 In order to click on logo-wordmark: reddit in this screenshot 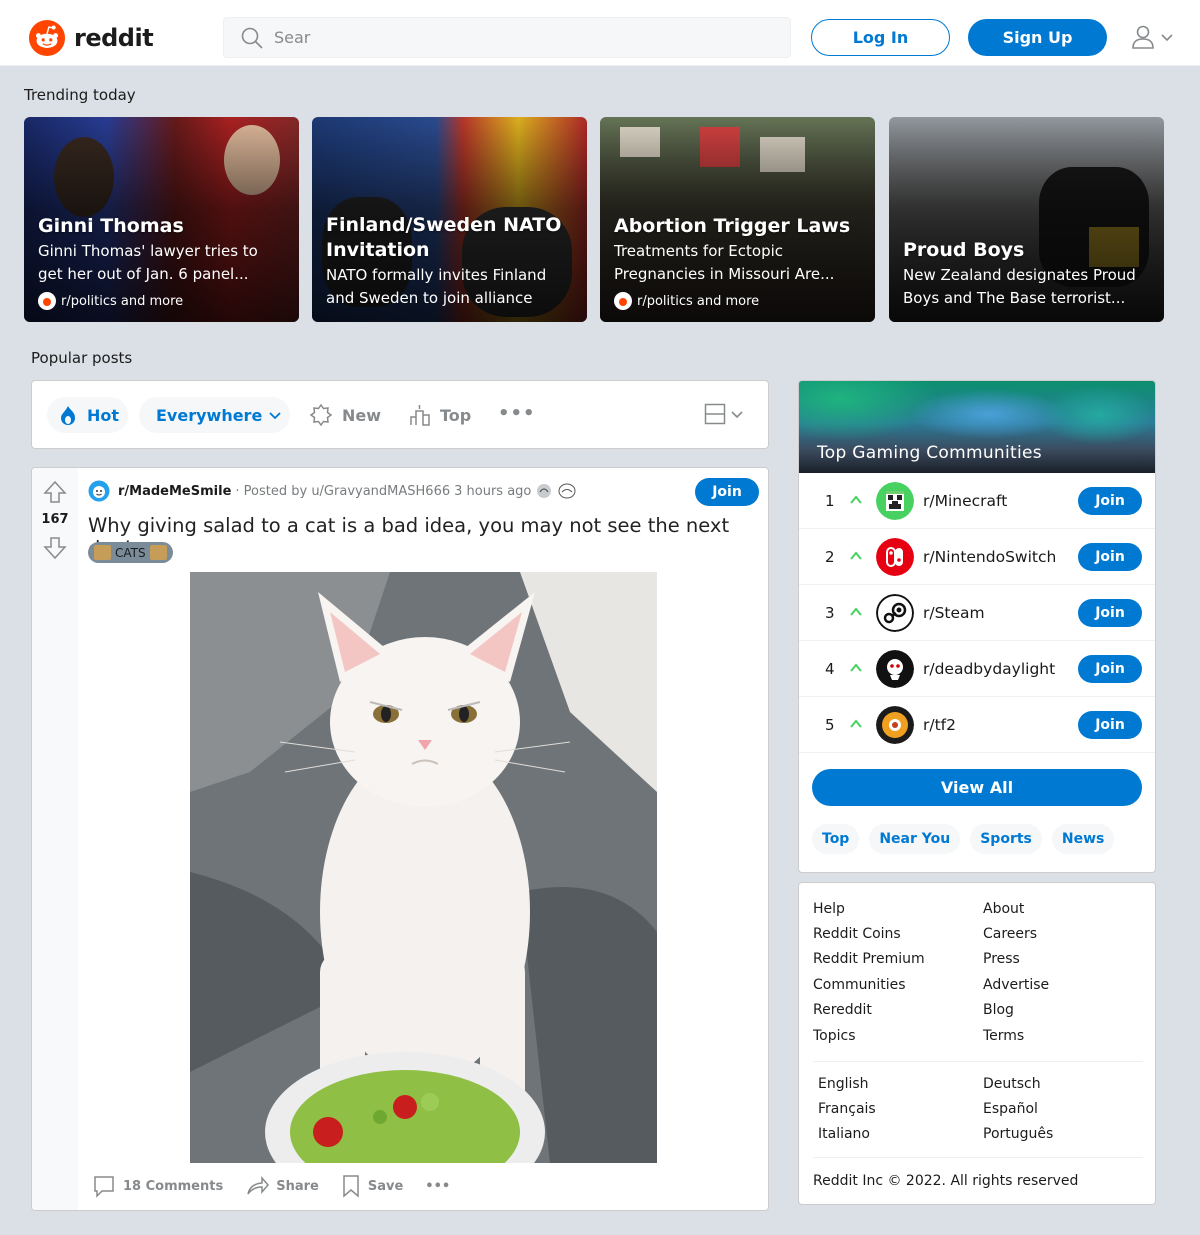, I will do `click(114, 38)`.